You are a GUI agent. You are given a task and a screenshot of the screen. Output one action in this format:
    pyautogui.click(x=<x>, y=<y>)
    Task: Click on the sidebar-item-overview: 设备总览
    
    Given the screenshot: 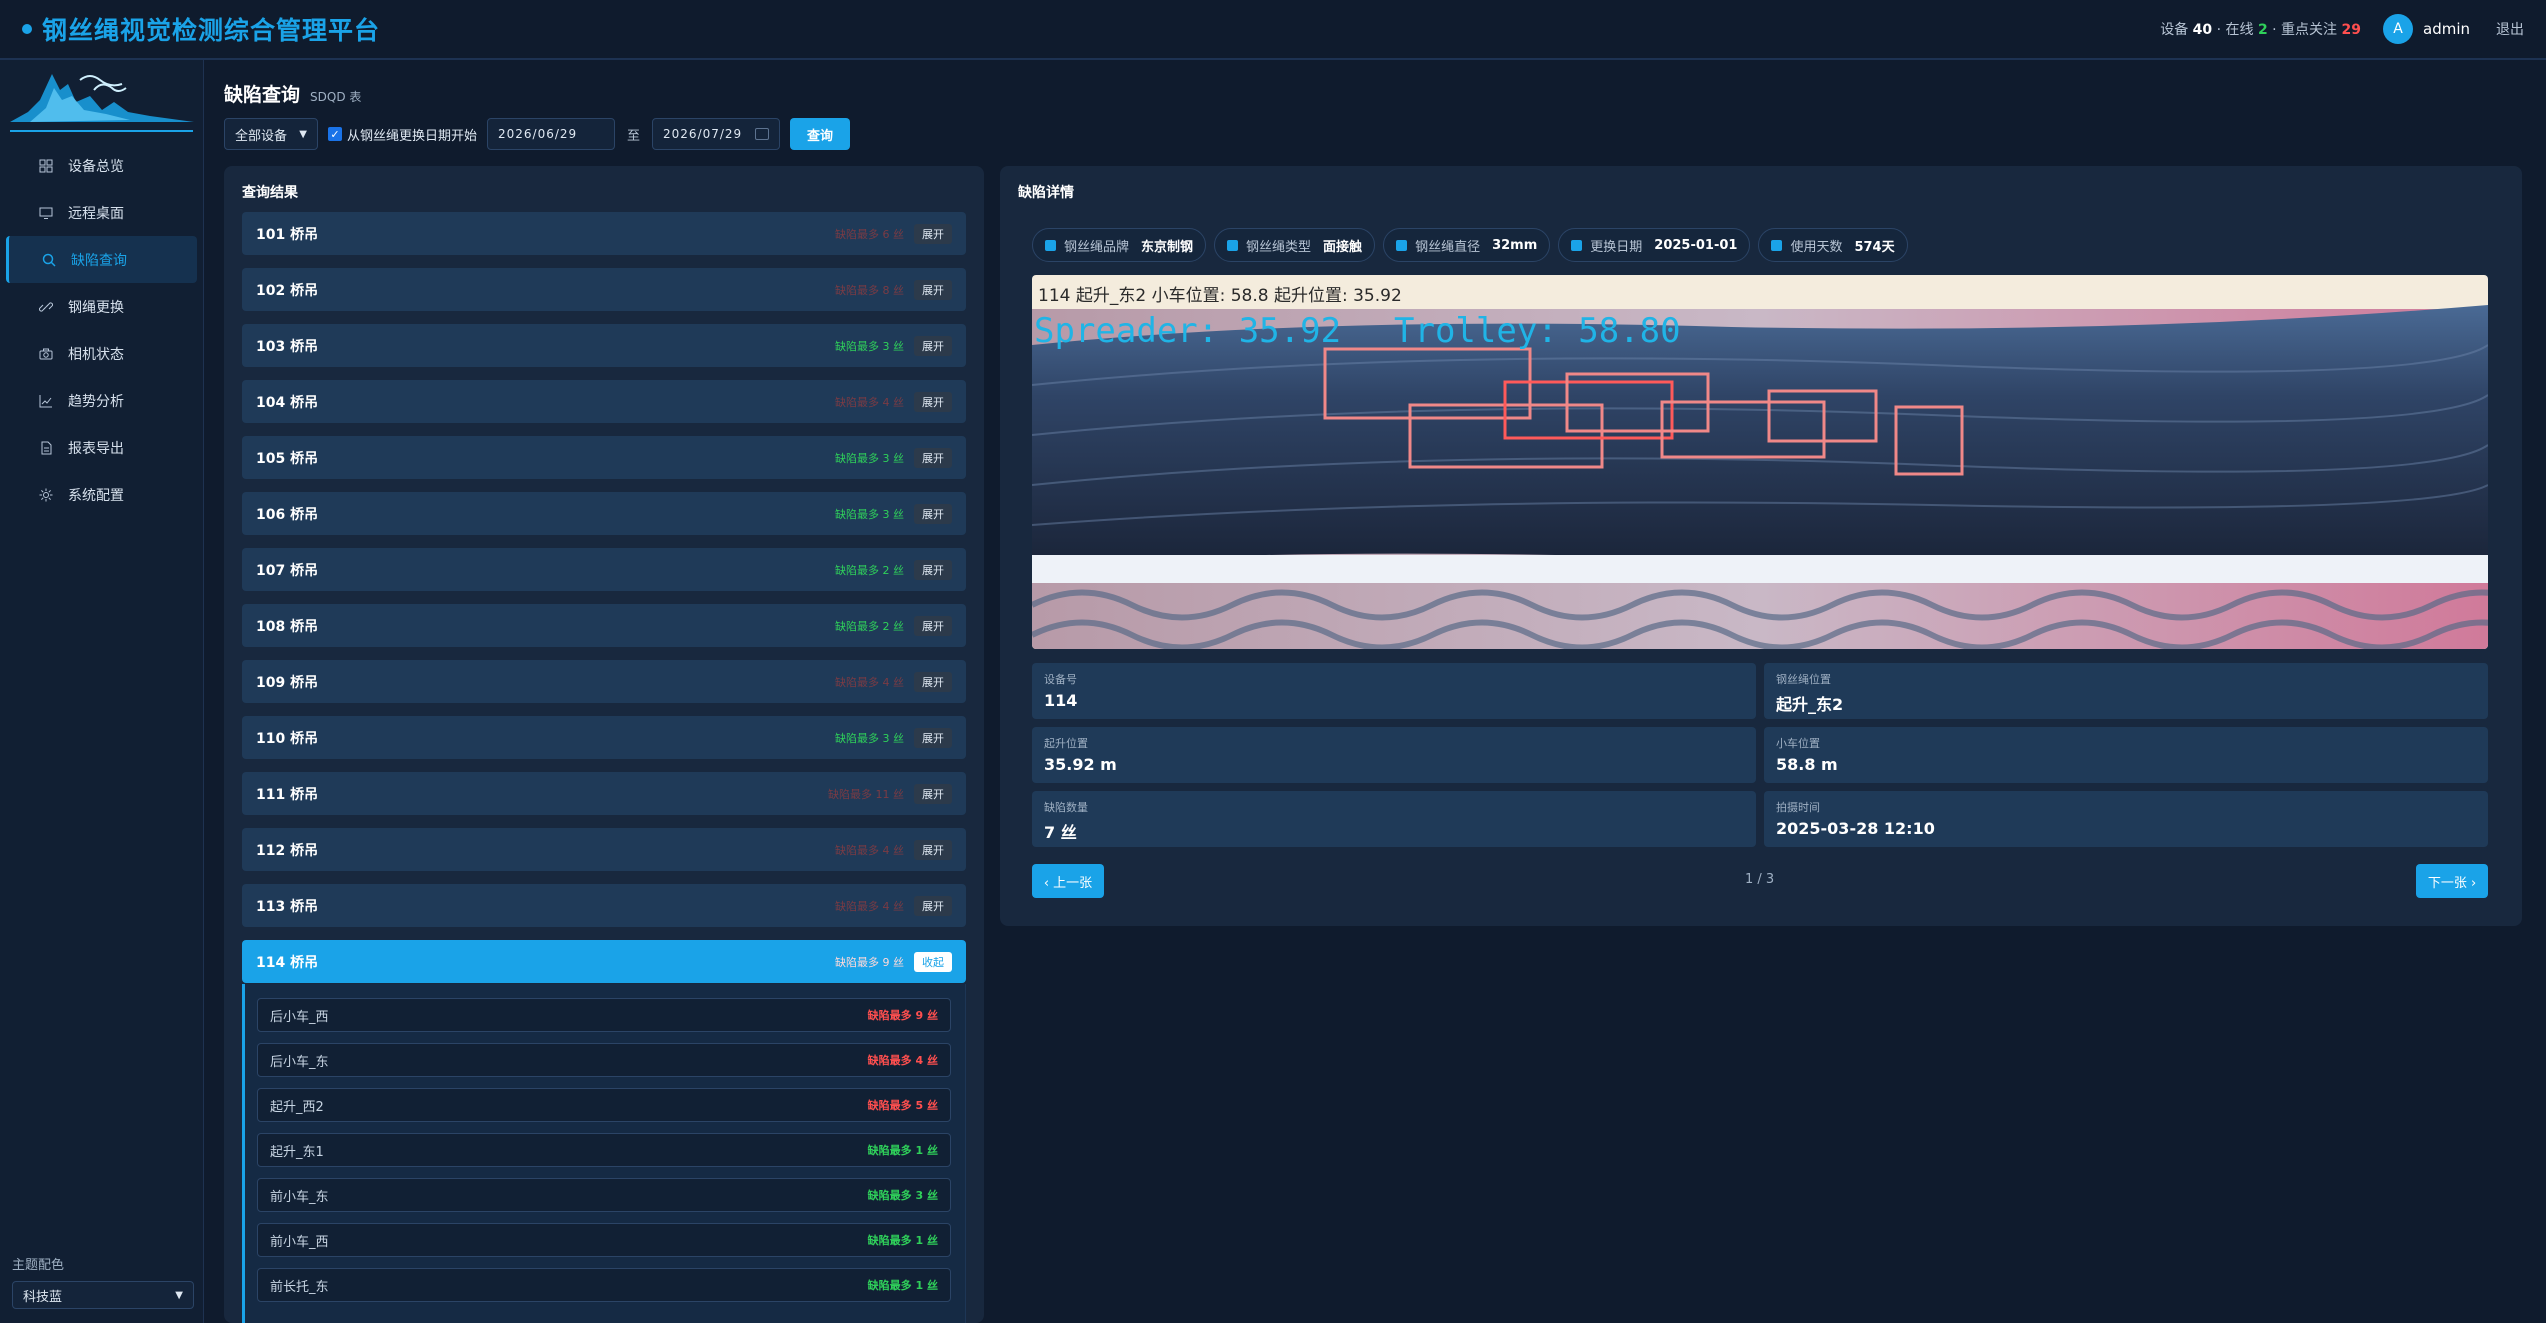 What is the action you would take?
    pyautogui.click(x=101, y=165)
    